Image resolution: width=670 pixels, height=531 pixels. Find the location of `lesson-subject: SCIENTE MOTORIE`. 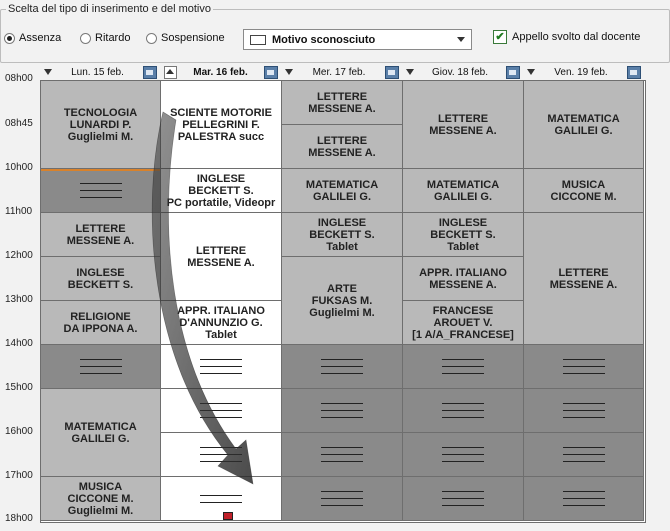

lesson-subject: SCIENTE MOTORIE is located at coordinates (221, 112).